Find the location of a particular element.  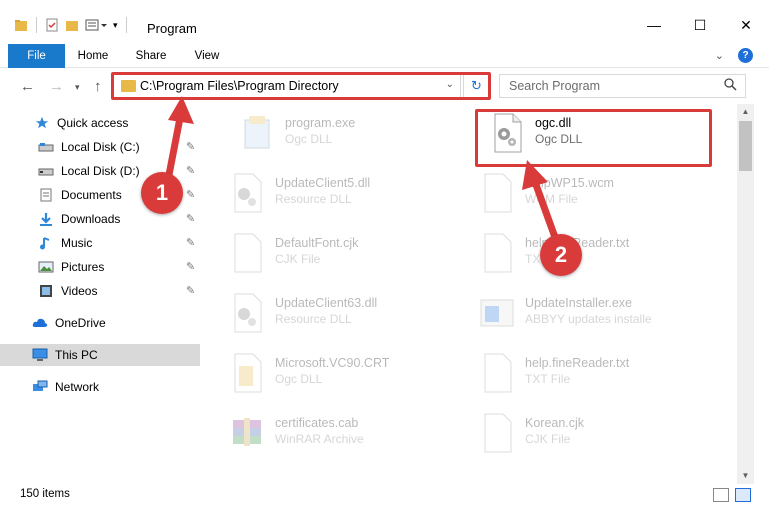

file-item: HelpWP15.wcm WCM File is located at coordinates (577, 193).